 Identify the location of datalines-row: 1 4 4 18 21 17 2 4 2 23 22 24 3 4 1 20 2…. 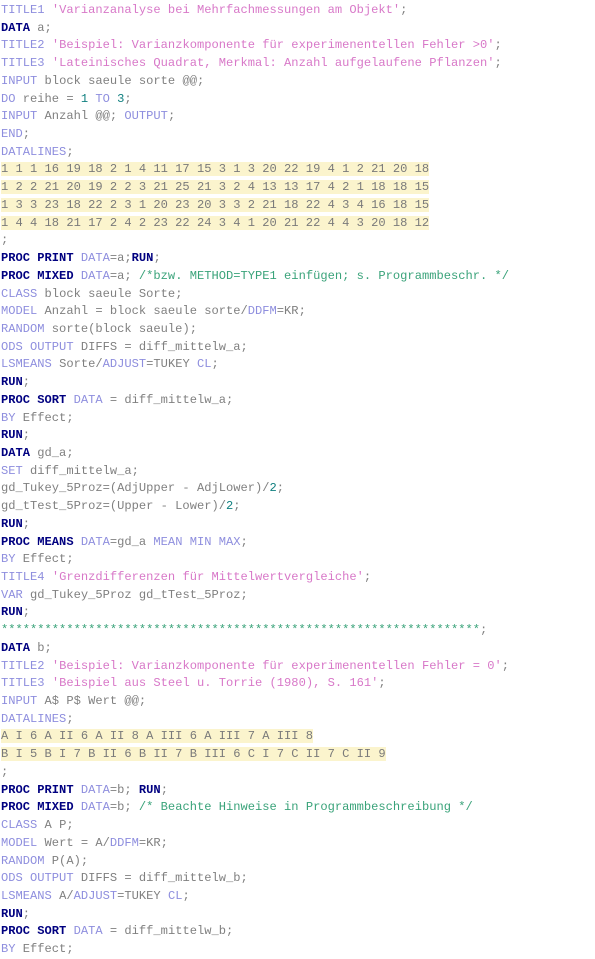
(215, 222).